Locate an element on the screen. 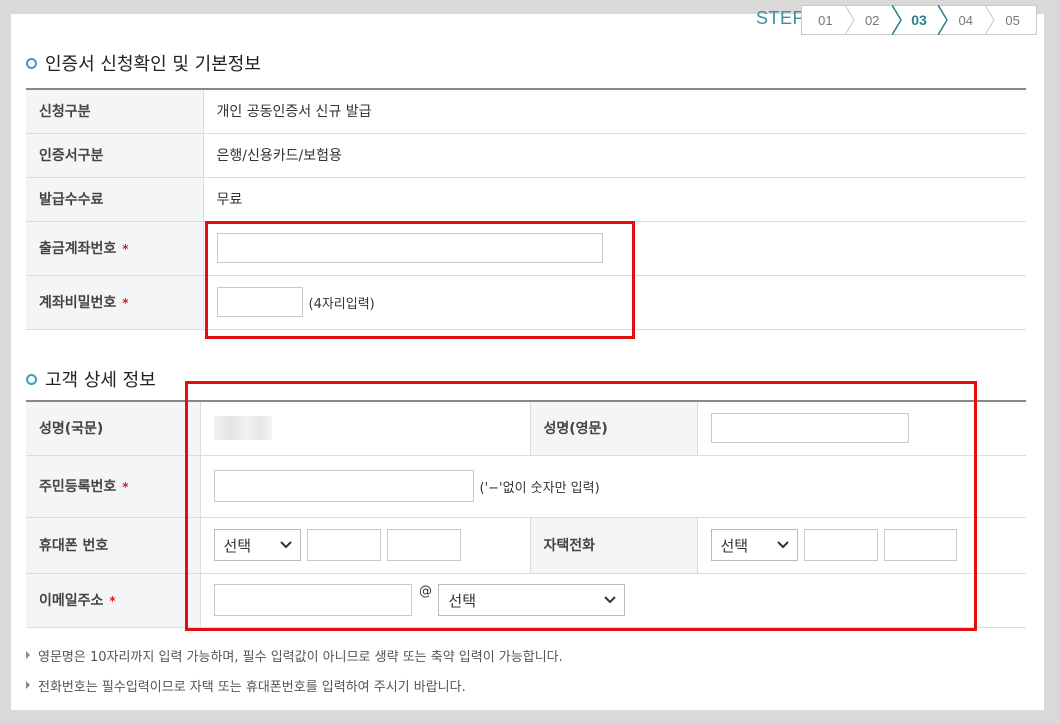 The height and width of the screenshot is (724, 1060). step-indicator: 01 02 03 04 05 is located at coordinates (919, 20).